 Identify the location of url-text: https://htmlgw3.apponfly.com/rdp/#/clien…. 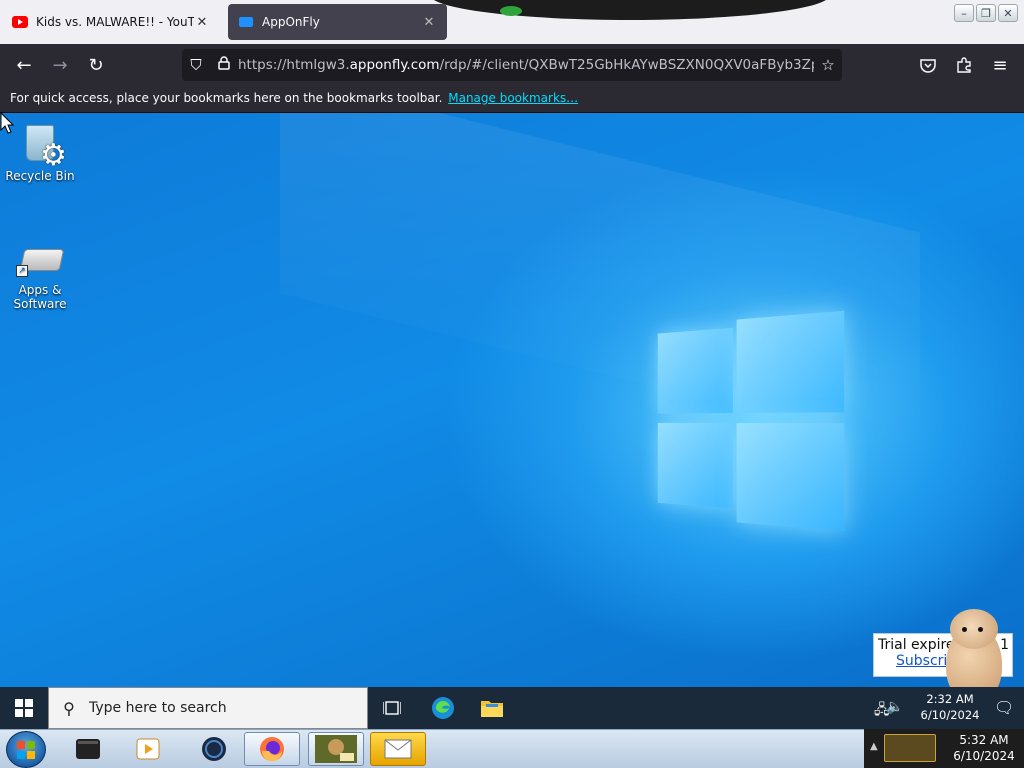
(526, 65).